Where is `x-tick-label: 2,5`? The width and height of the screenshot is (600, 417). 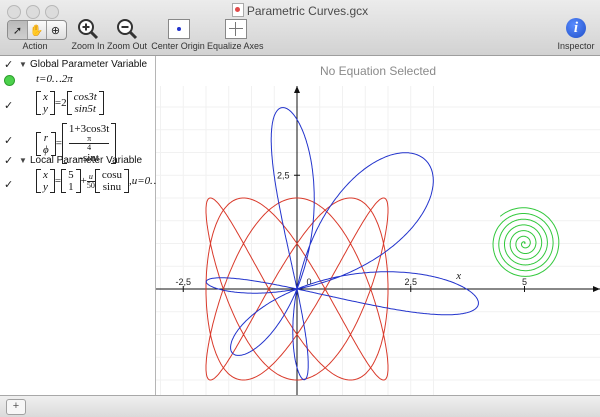 x-tick-label: 2,5 is located at coordinates (410, 282).